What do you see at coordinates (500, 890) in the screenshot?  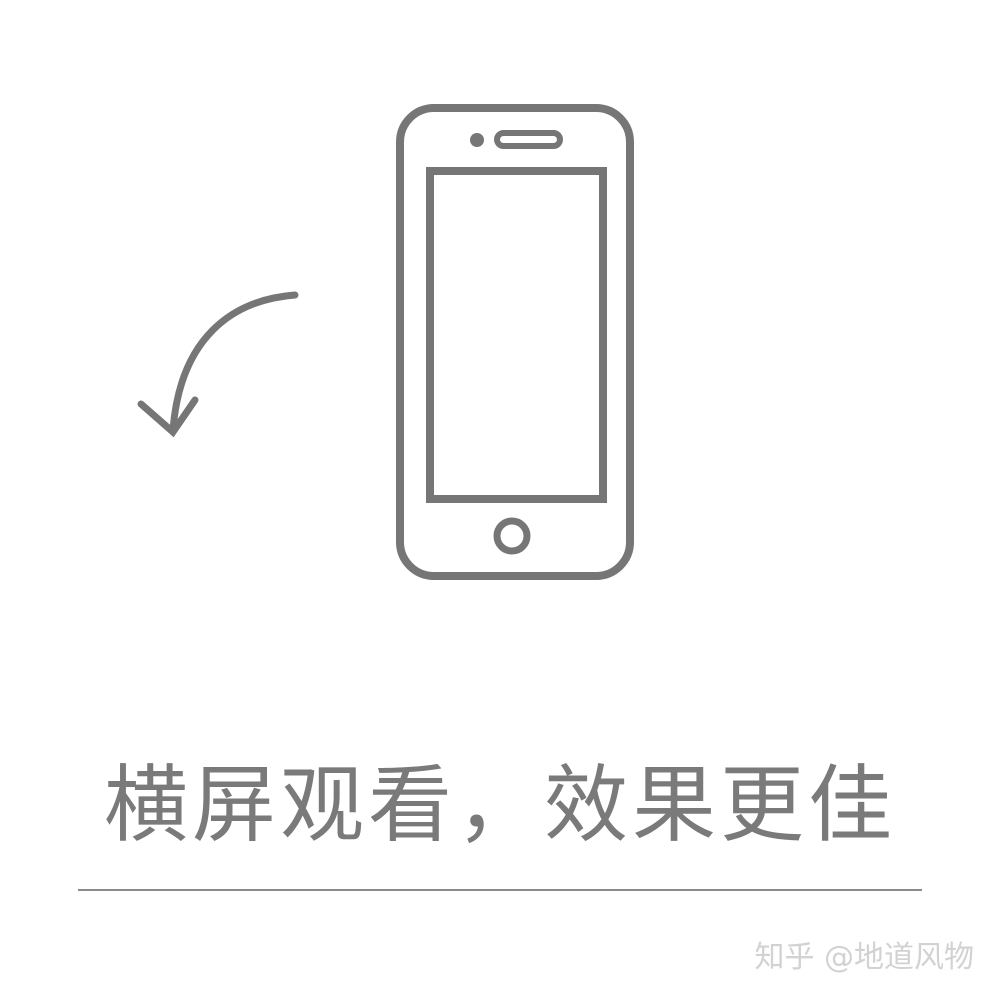 I see `divider-line` at bounding box center [500, 890].